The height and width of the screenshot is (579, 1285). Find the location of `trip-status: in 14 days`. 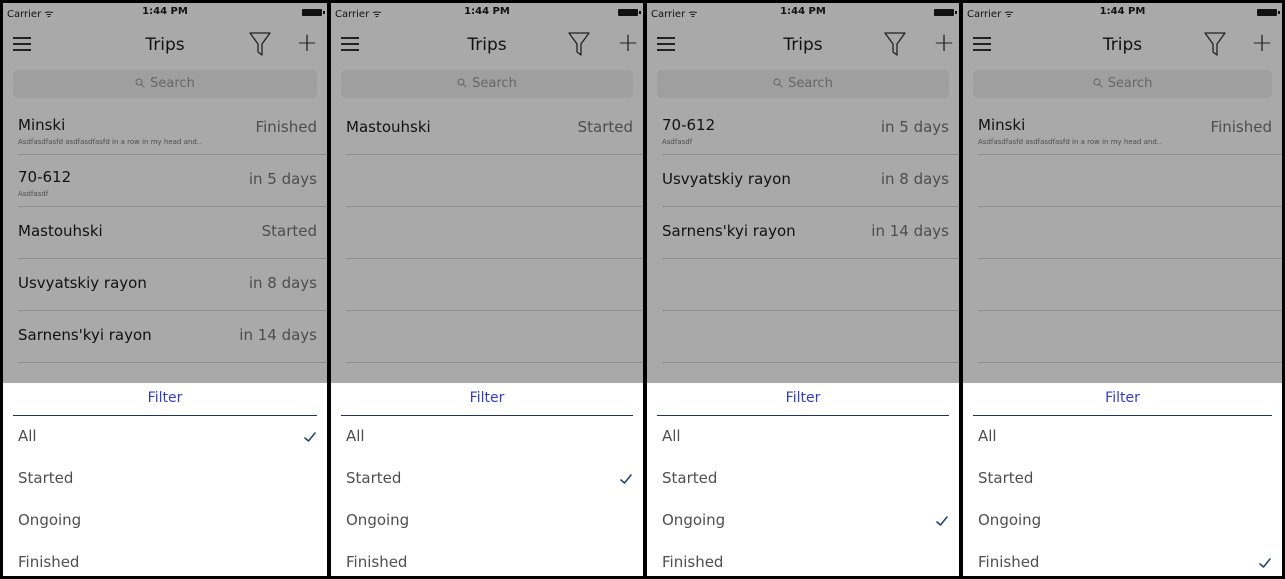

trip-status: in 14 days is located at coordinates (910, 231).